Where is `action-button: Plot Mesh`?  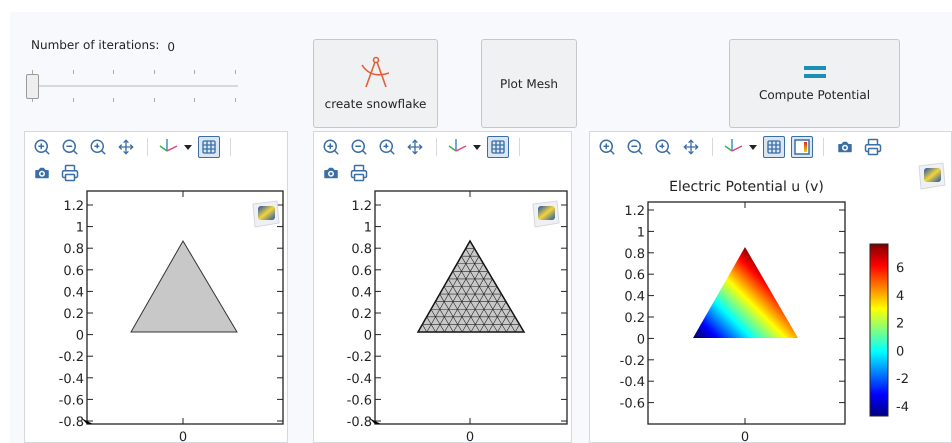
action-button: Plot Mesh is located at coordinates (529, 83).